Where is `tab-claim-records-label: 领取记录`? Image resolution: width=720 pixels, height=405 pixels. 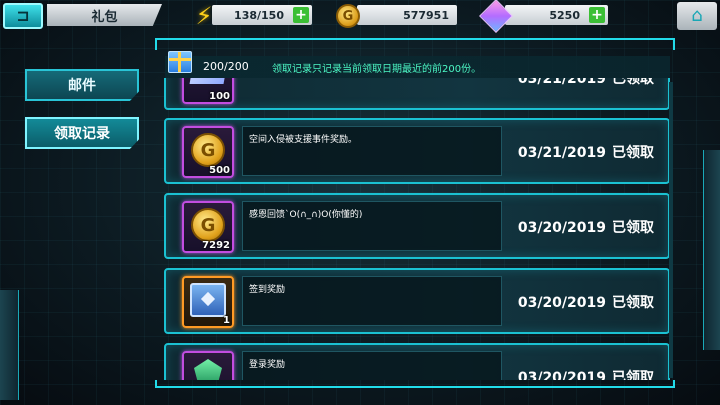 tab-claim-records-label: 领取记录 is located at coordinates (82, 134).